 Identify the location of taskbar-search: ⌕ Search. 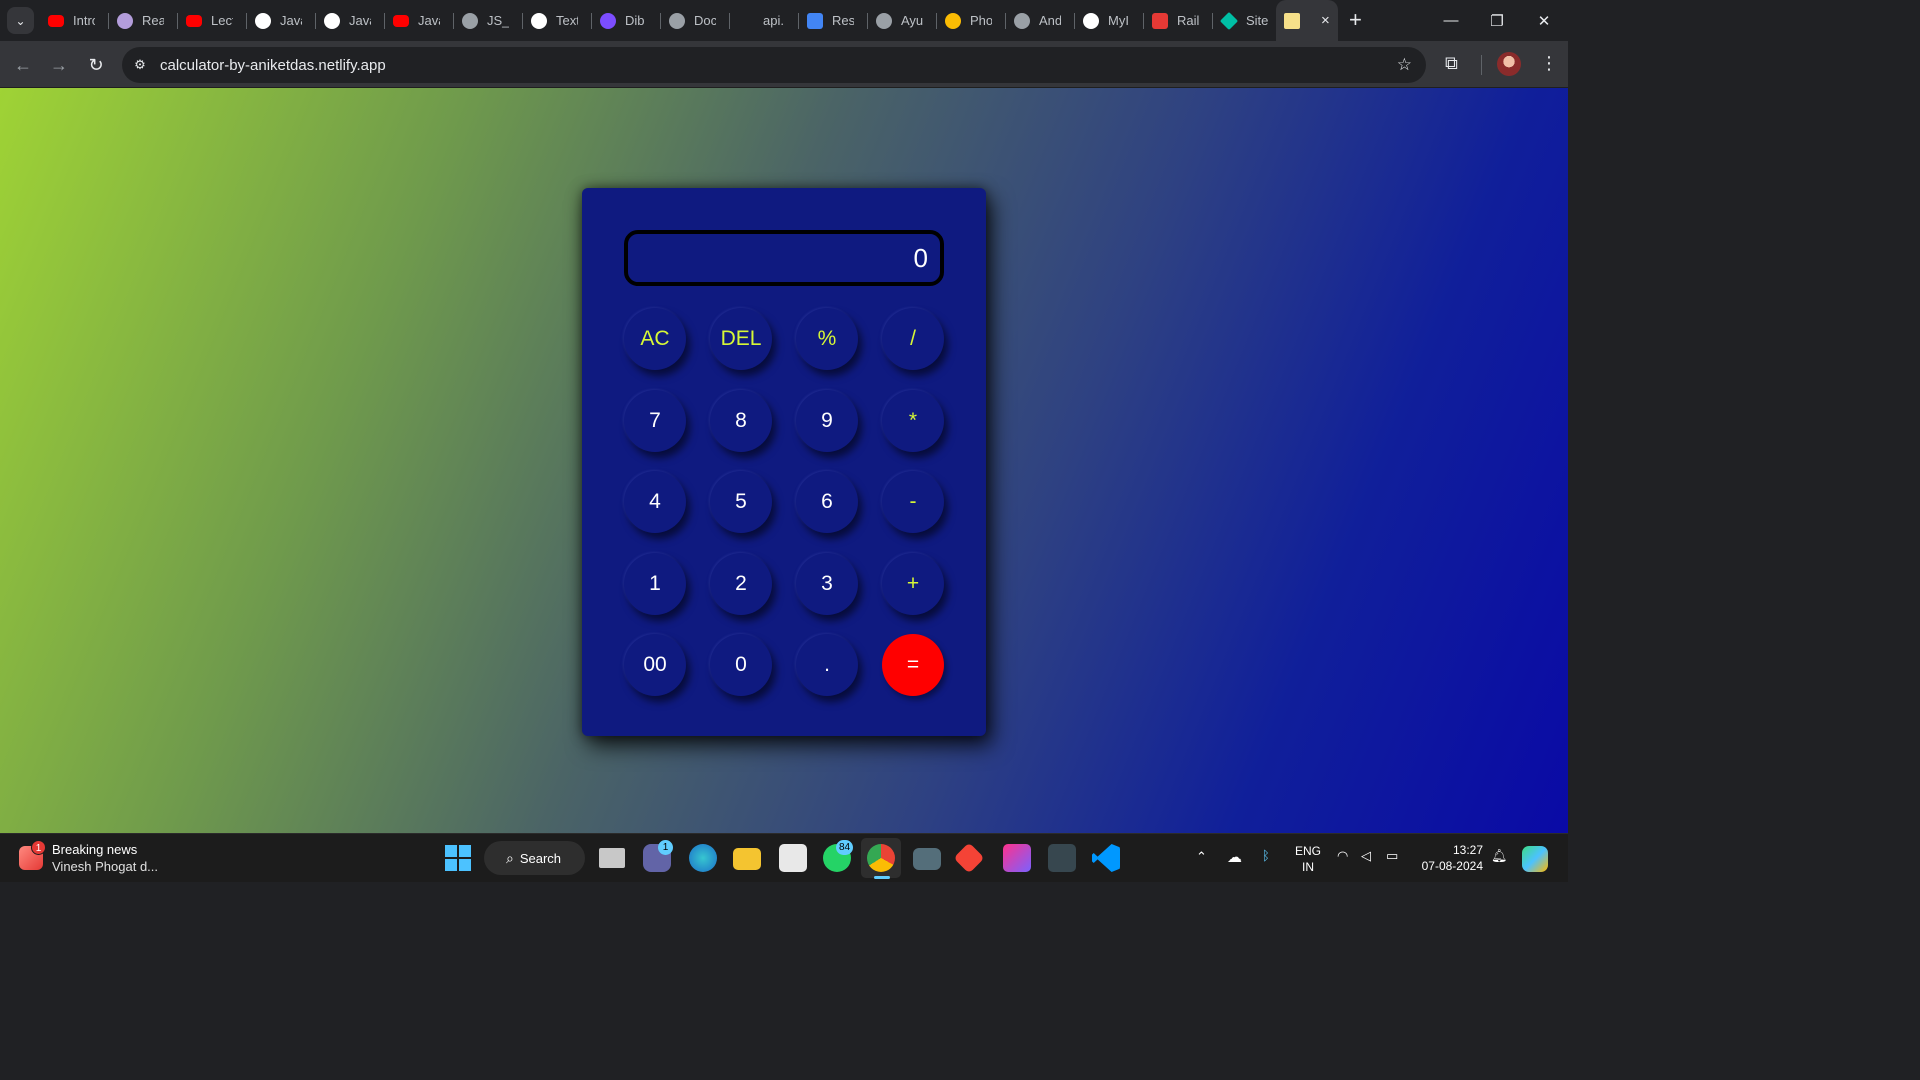
(534, 858).